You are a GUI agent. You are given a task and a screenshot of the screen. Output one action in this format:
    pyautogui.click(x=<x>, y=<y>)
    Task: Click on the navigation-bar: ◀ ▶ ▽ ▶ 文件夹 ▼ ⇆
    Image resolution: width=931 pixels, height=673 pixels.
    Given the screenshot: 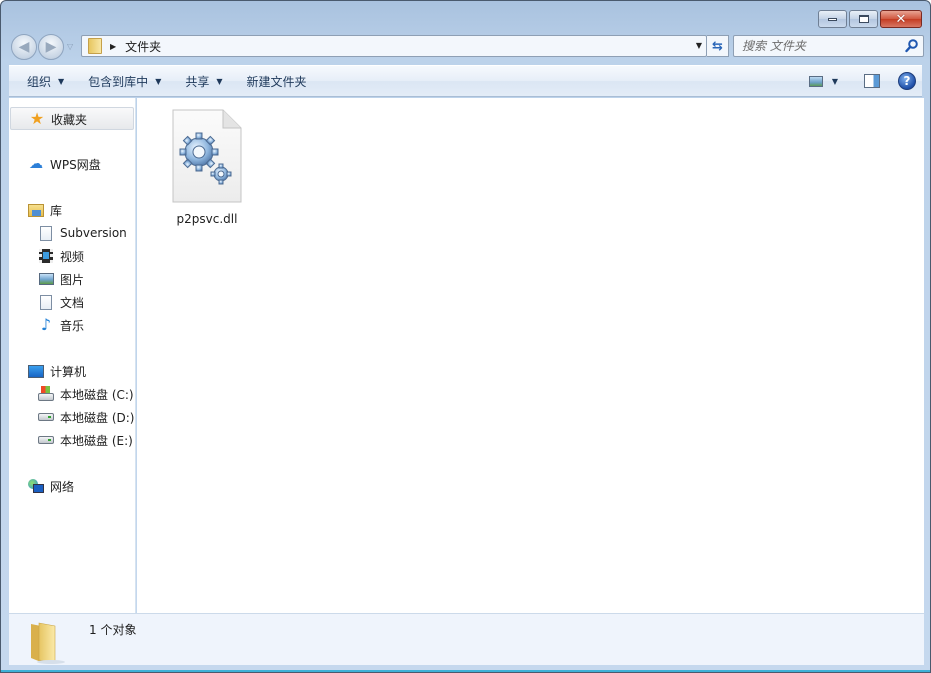 What is the action you would take?
    pyautogui.click(x=466, y=46)
    